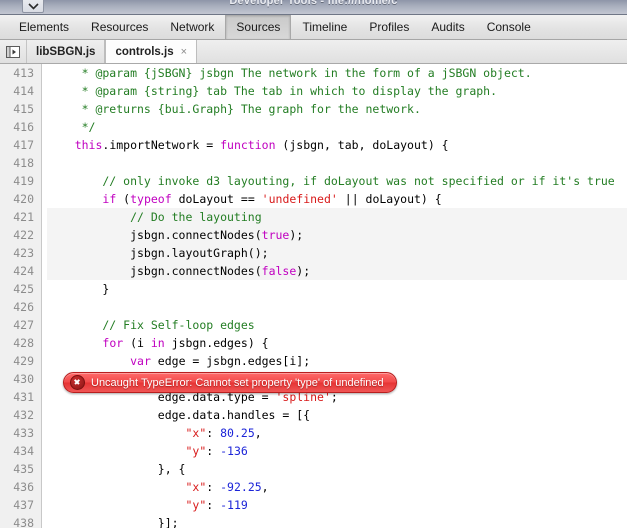 This screenshot has width=627, height=528. Describe the element at coordinates (313, 7) in the screenshot. I see `window-titlebar: Developer Tools - file:///home/c` at that location.